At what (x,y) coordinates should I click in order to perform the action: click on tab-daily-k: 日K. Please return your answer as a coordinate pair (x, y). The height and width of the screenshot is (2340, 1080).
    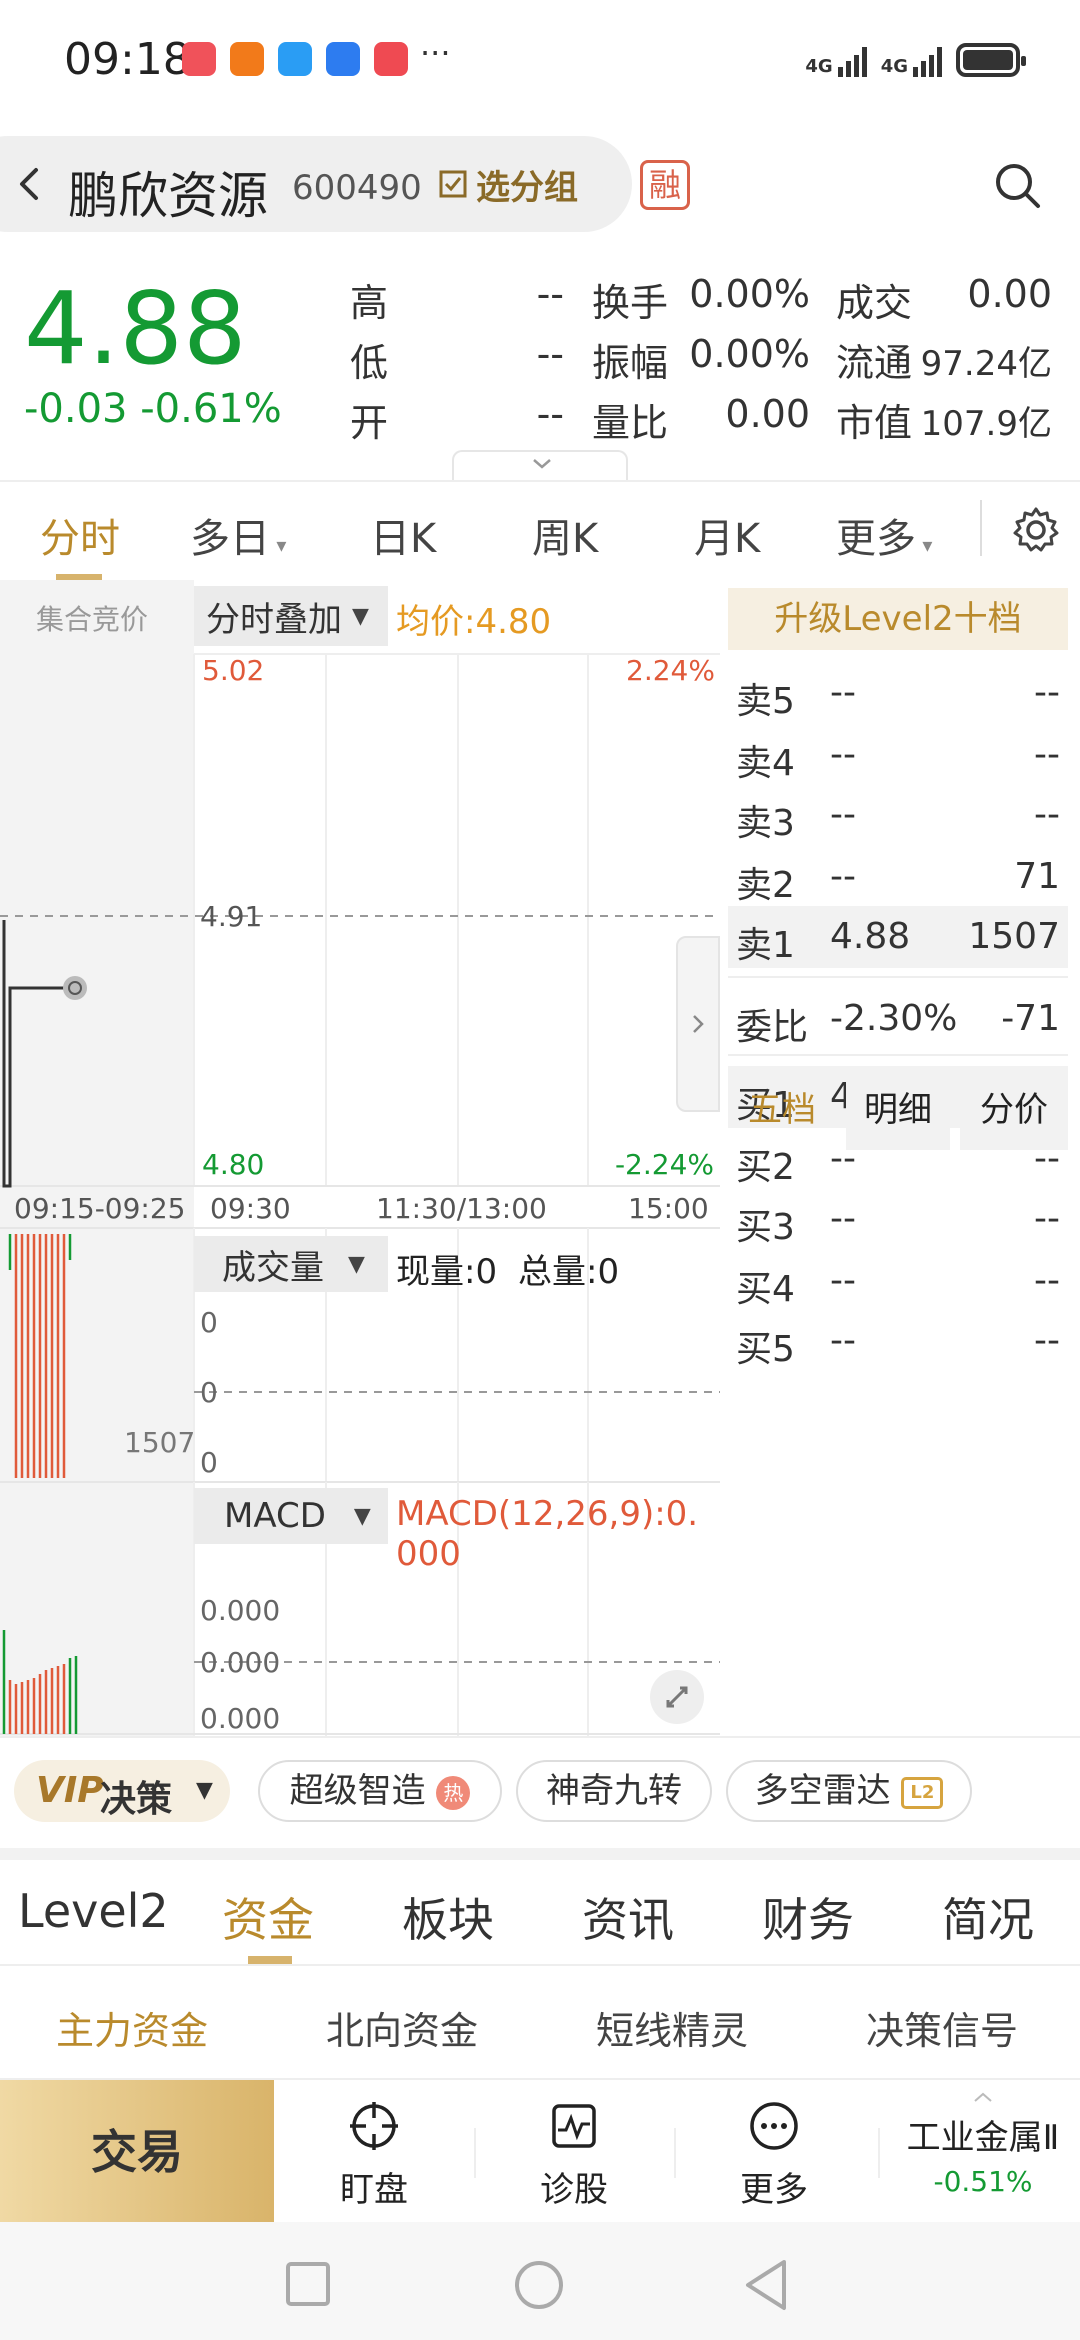
    Looking at the image, I should click on (403, 535).